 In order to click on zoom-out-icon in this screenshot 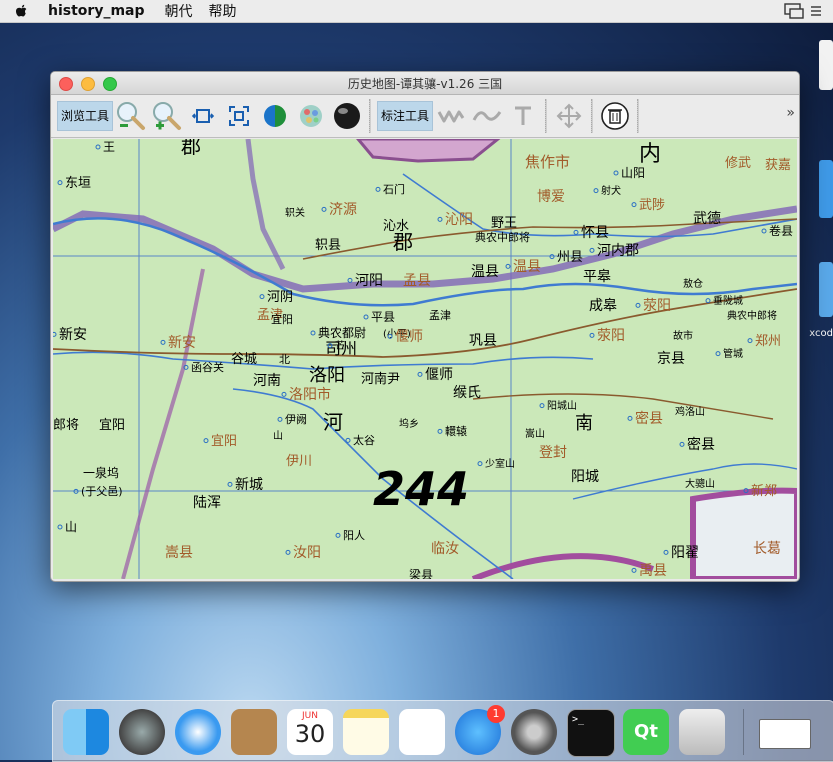, I will do `click(131, 116)`.